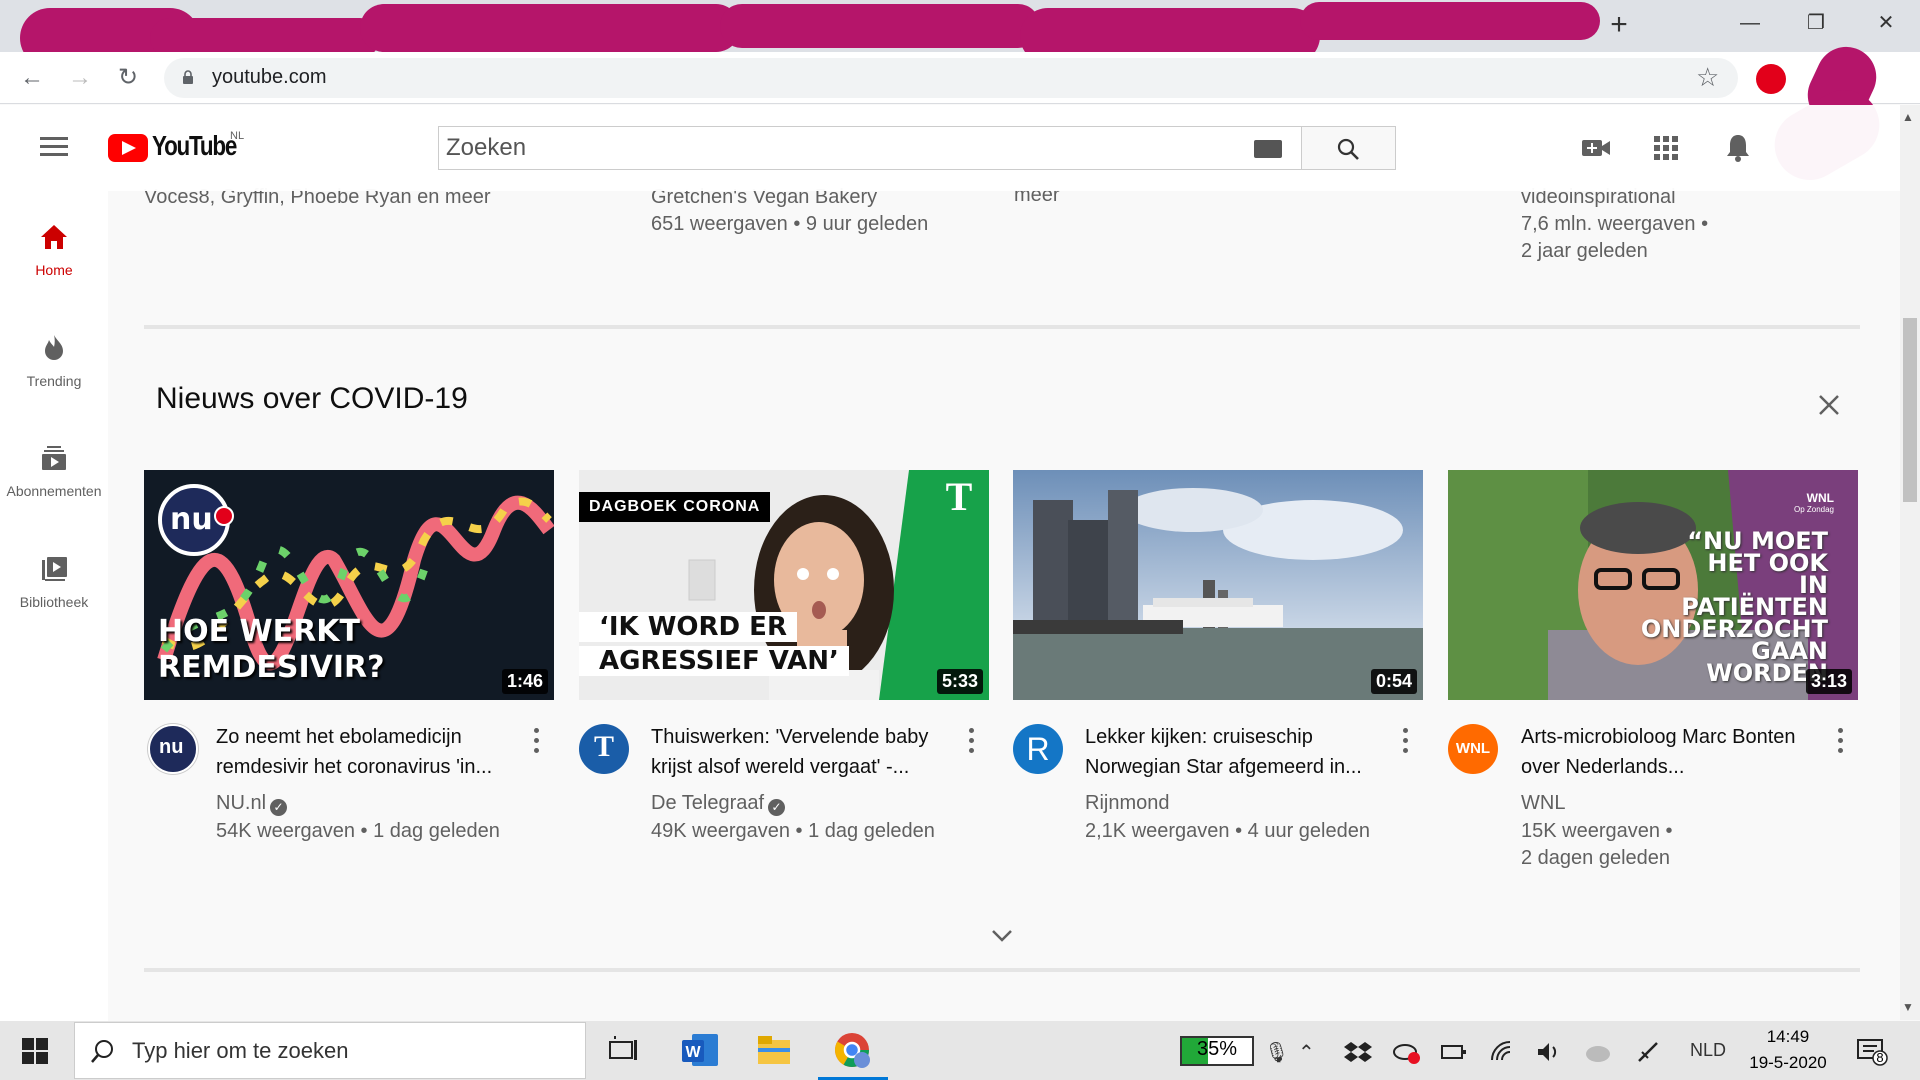 The height and width of the screenshot is (1080, 1920). What do you see at coordinates (54, 237) in the screenshot?
I see `home-icon` at bounding box center [54, 237].